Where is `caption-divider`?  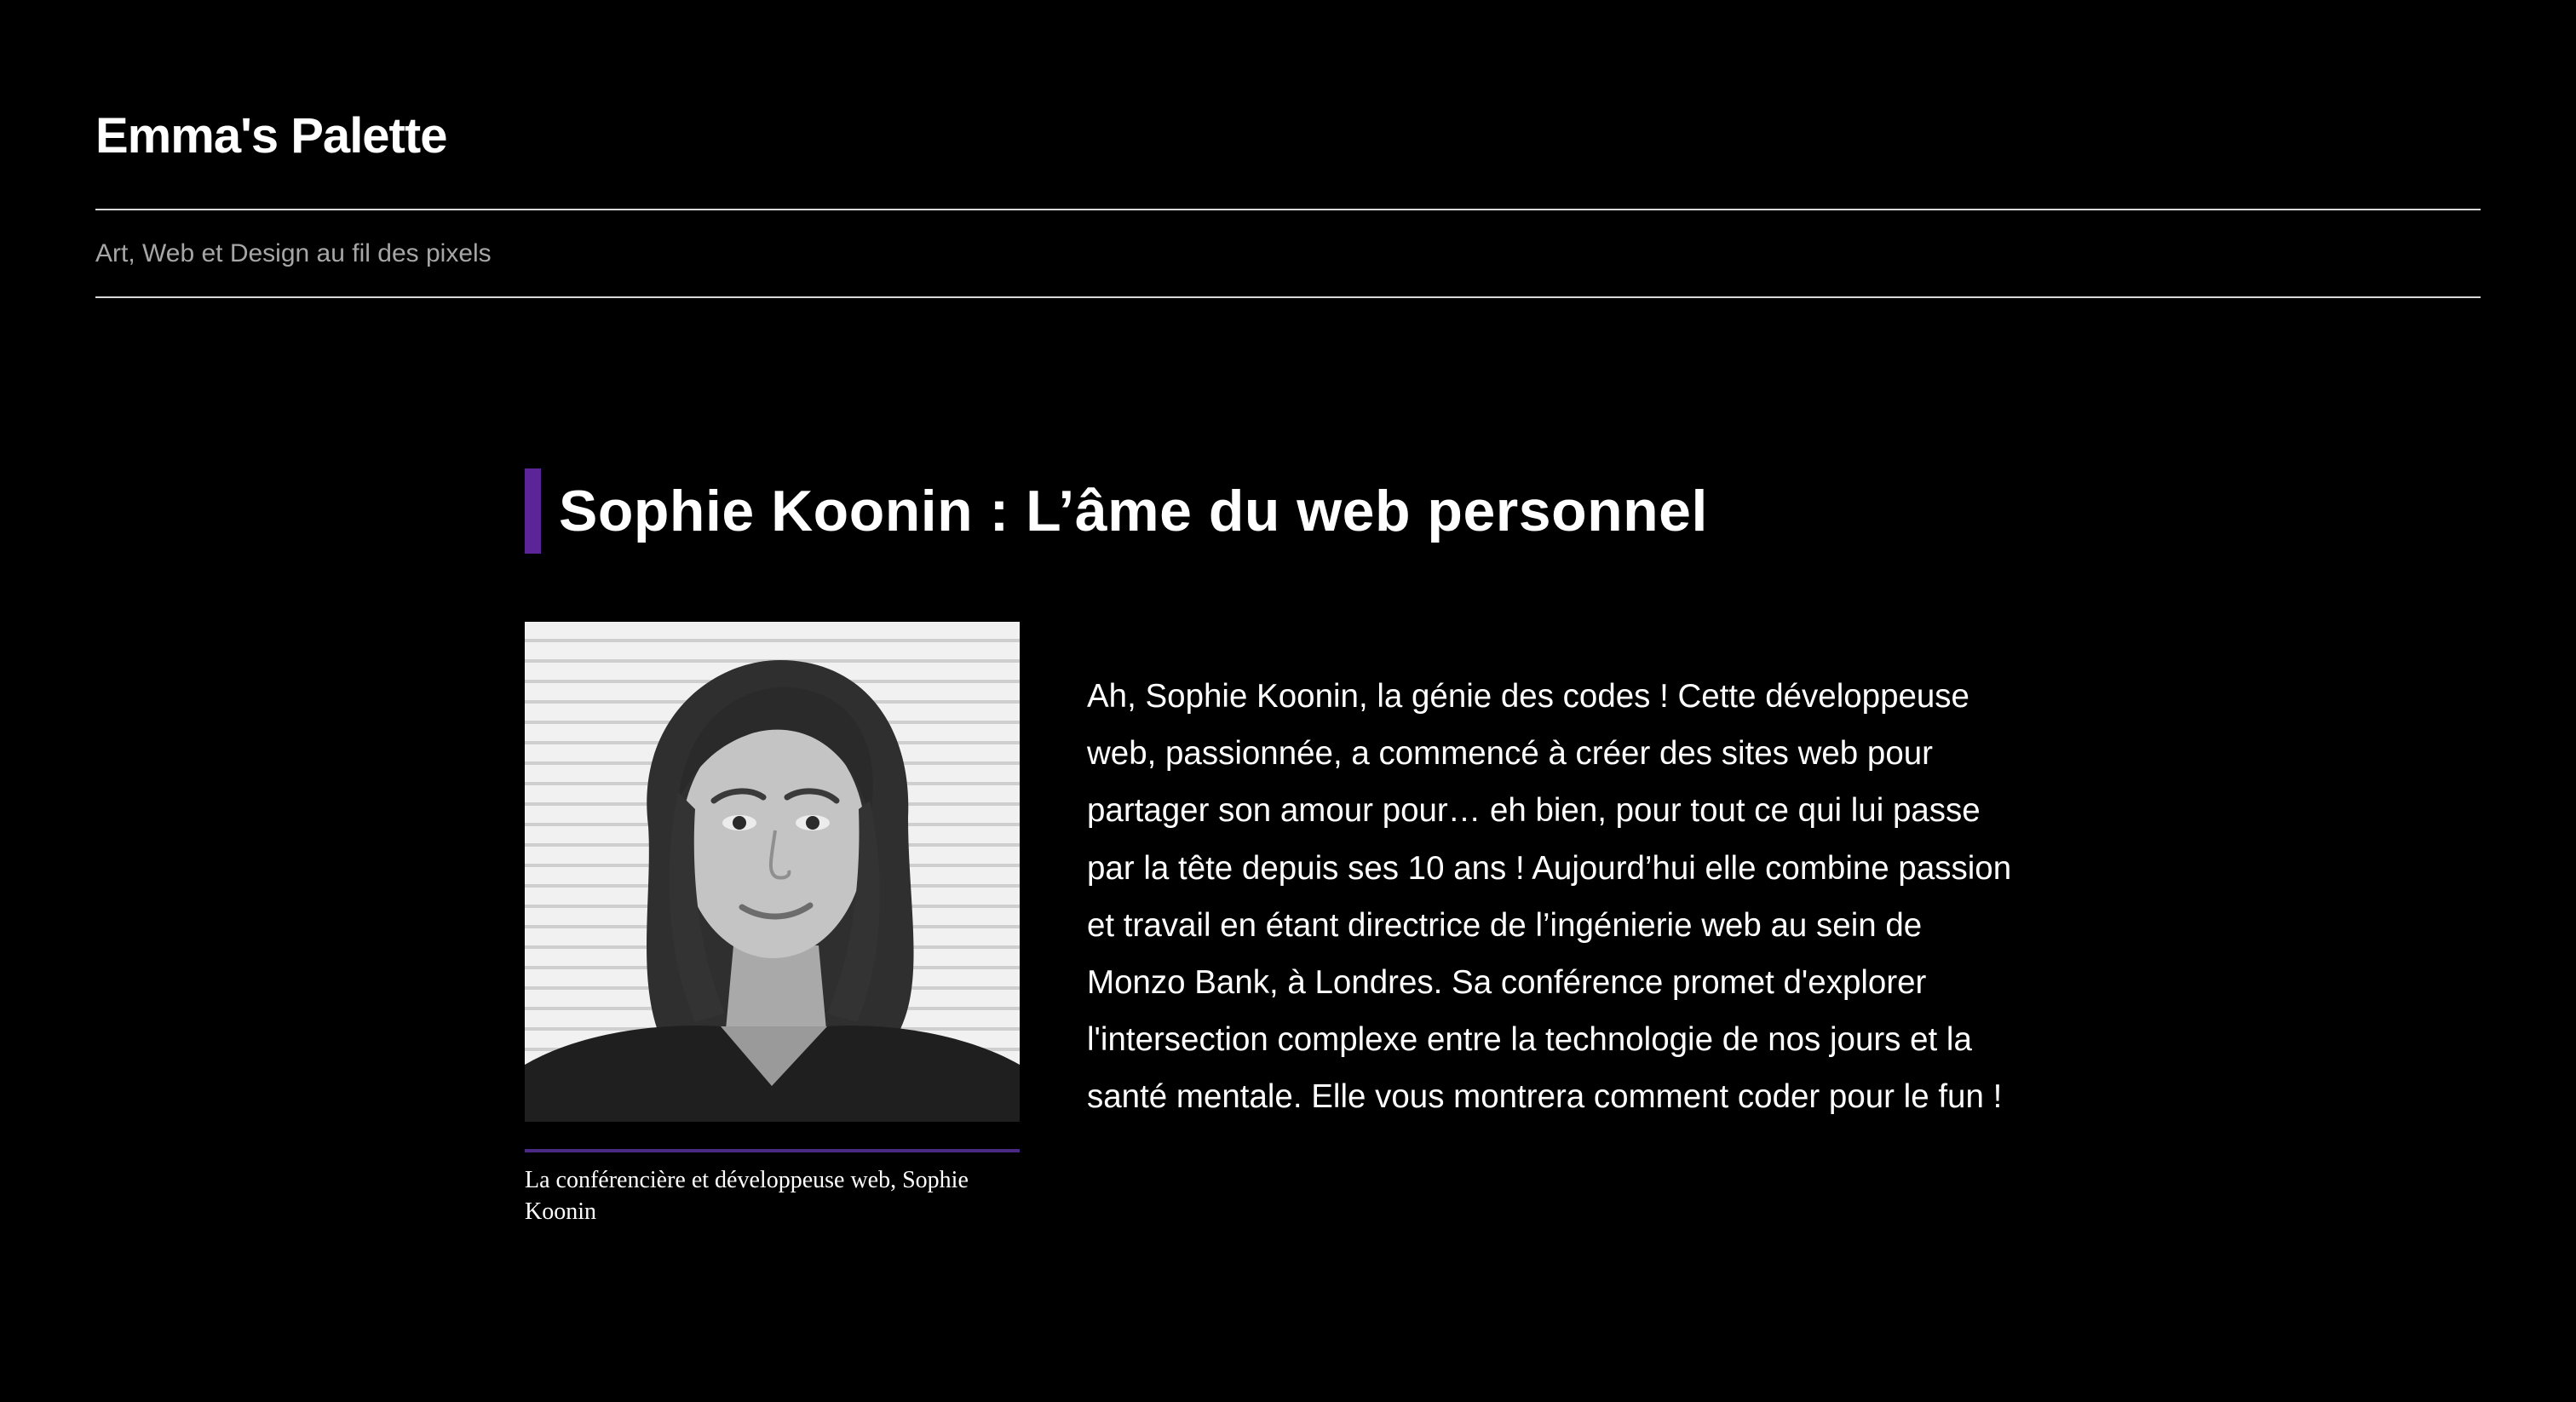
caption-divider is located at coordinates (773, 1150).